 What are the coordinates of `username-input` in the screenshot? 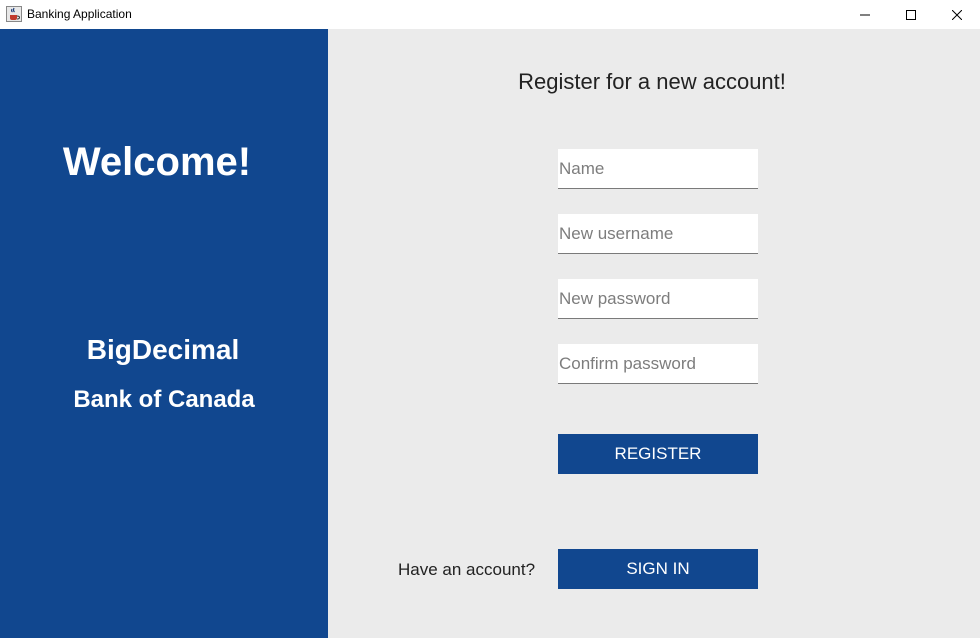 It's located at (658, 234).